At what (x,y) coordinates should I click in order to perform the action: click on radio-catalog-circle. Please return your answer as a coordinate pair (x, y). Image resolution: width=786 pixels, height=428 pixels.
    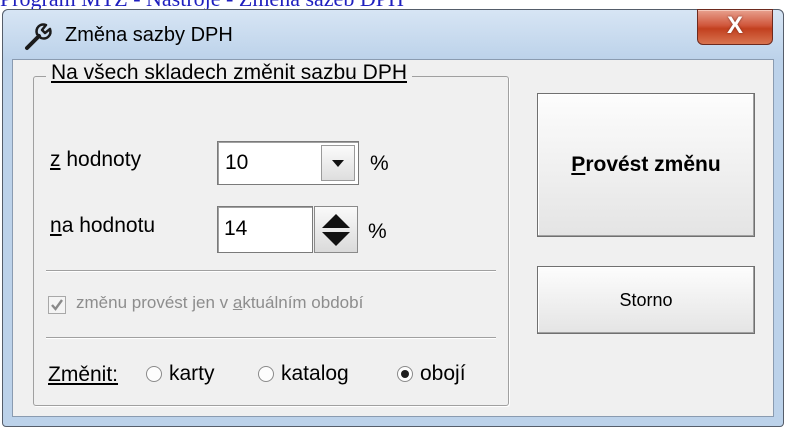
    Looking at the image, I should click on (266, 374).